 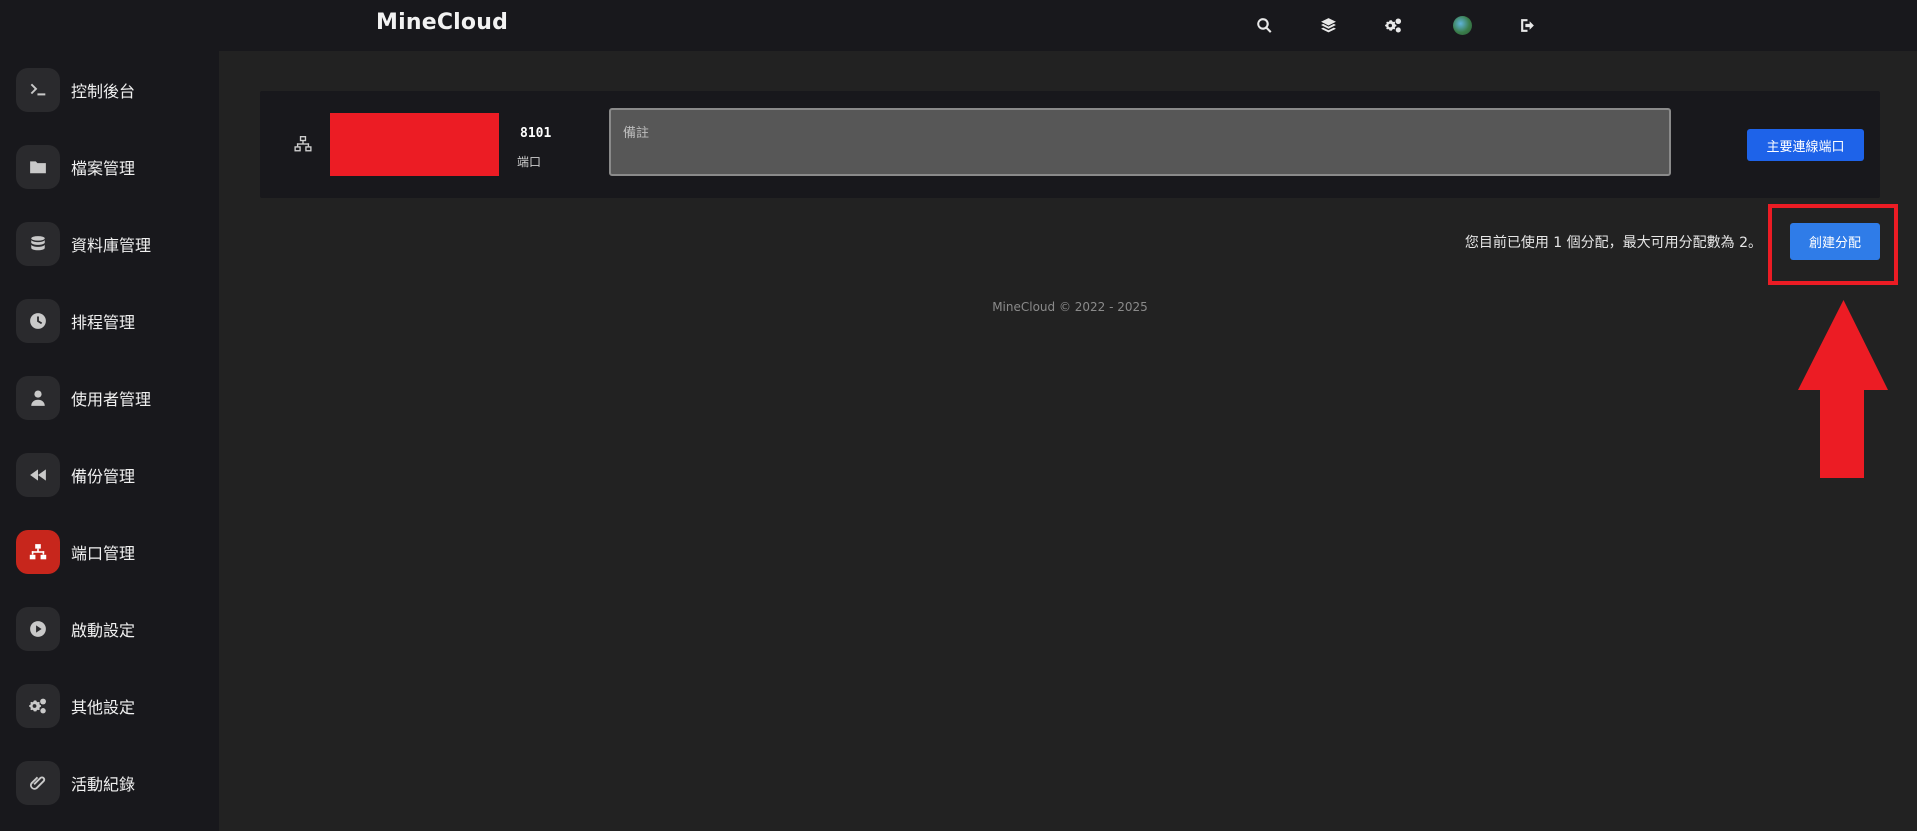 What do you see at coordinates (529, 162) in the screenshot?
I see `port-caption: 端口` at bounding box center [529, 162].